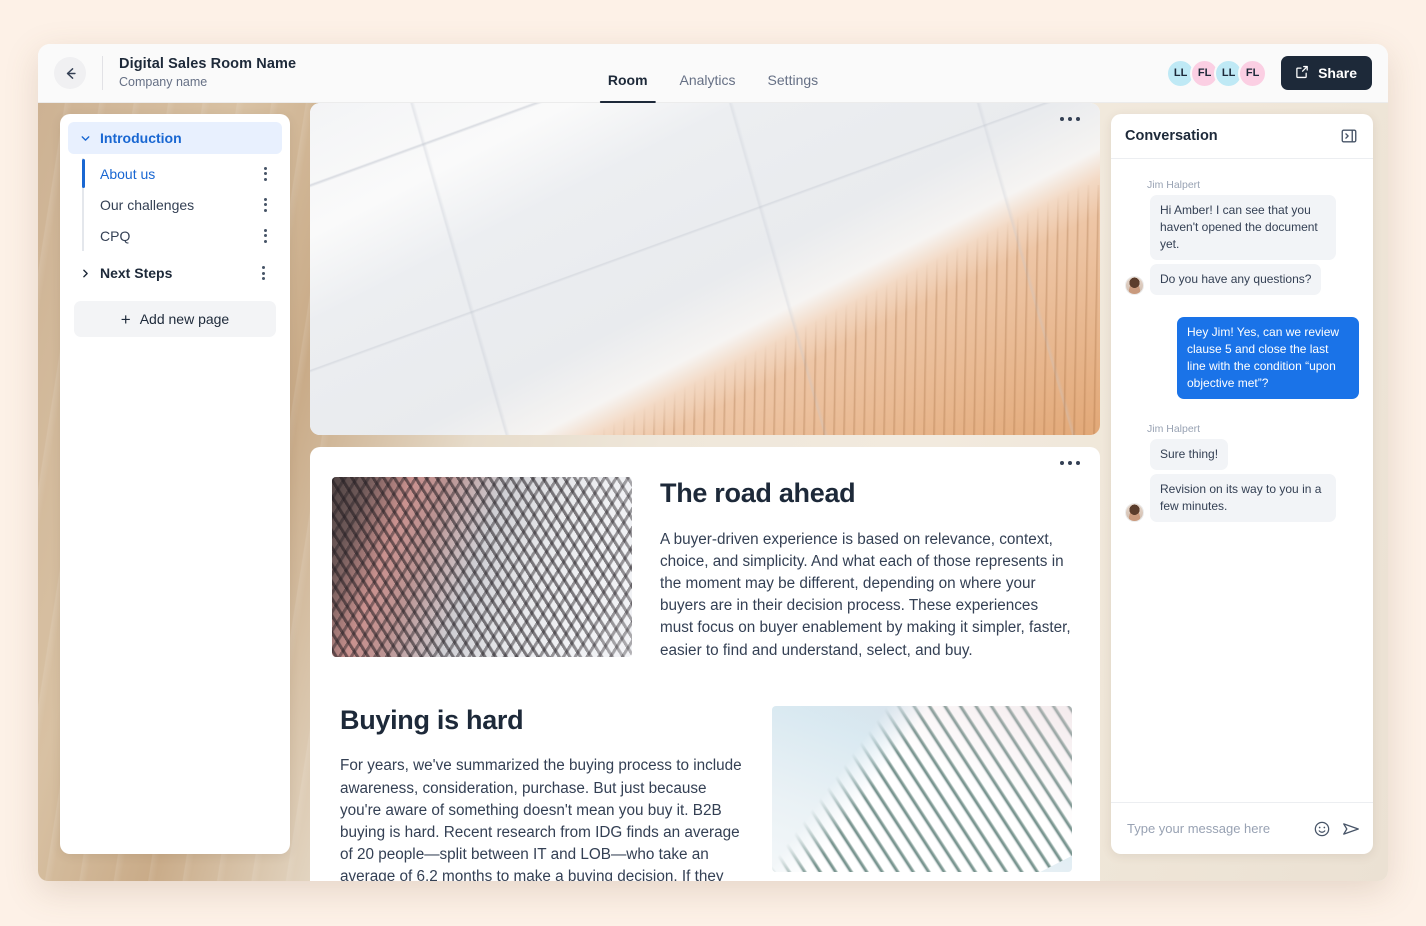  I want to click on sidebar-section-label: Introduction, so click(141, 138).